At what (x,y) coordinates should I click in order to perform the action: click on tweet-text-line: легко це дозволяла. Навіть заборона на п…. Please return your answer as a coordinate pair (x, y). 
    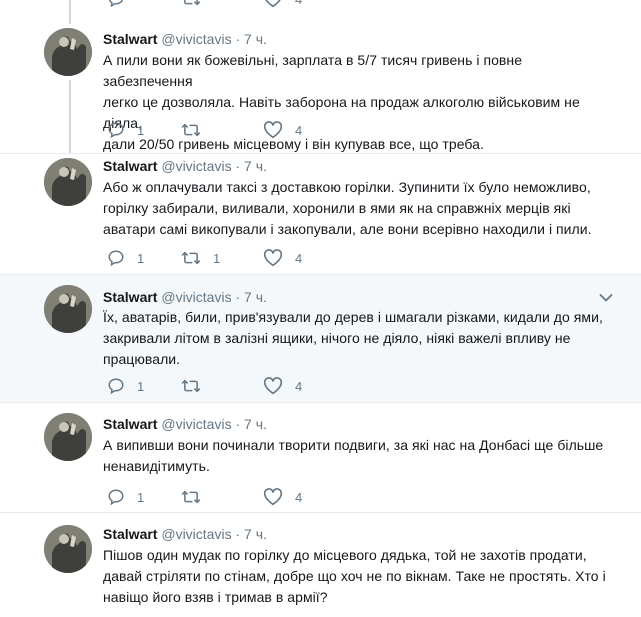
    Looking at the image, I should click on (341, 112).